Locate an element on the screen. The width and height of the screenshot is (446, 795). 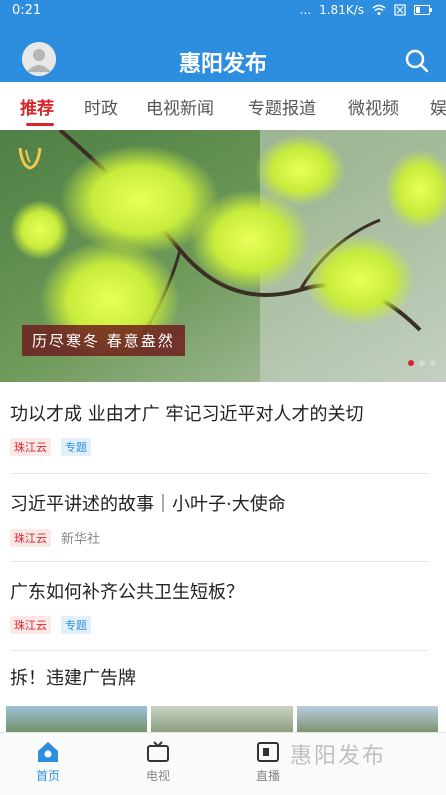
home-icon is located at coordinates (48, 752).